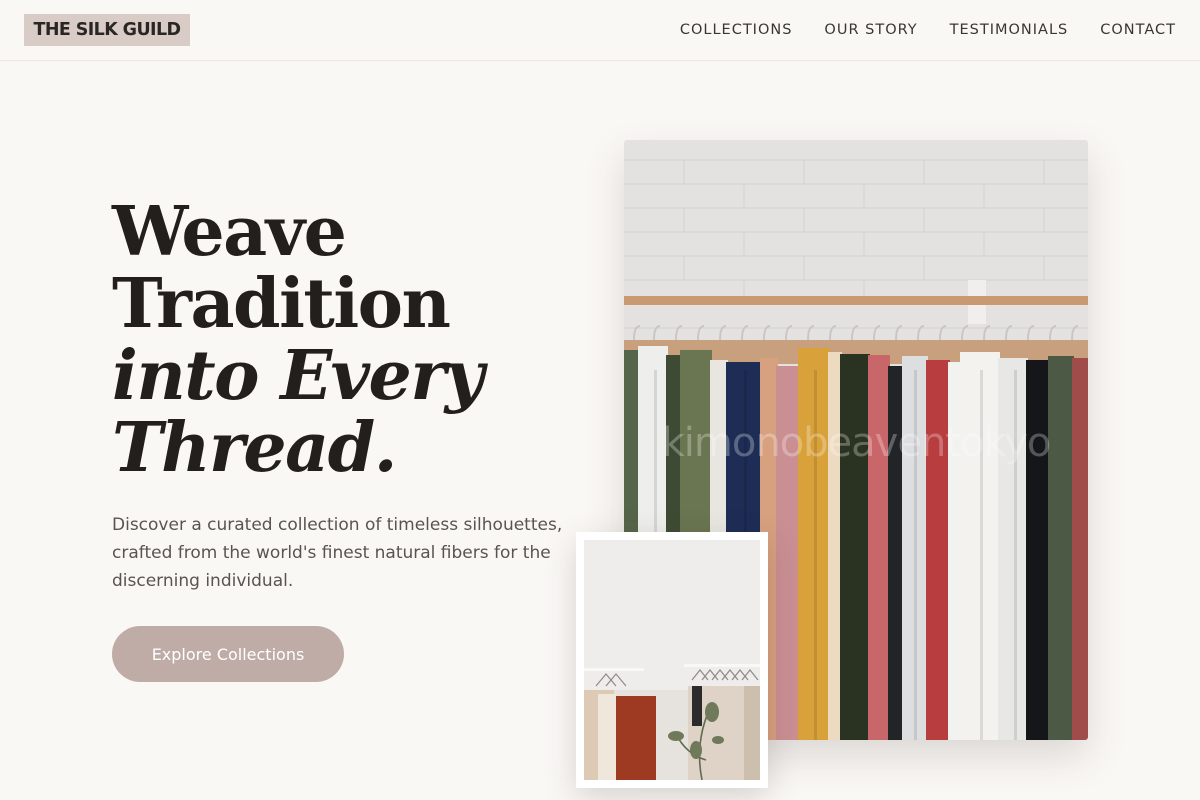 This screenshot has height=800, width=1200. I want to click on headline-line-3: into Every, so click(298, 376).